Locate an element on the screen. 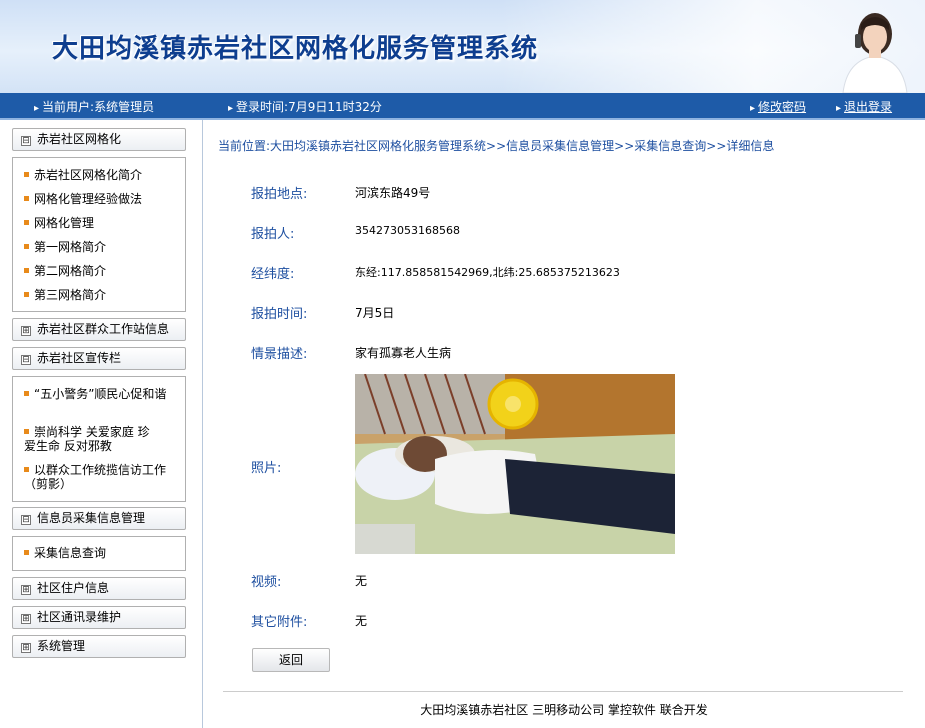 This screenshot has height=728, width=925. sidebar-item: 第三网格简介 is located at coordinates (65, 295).